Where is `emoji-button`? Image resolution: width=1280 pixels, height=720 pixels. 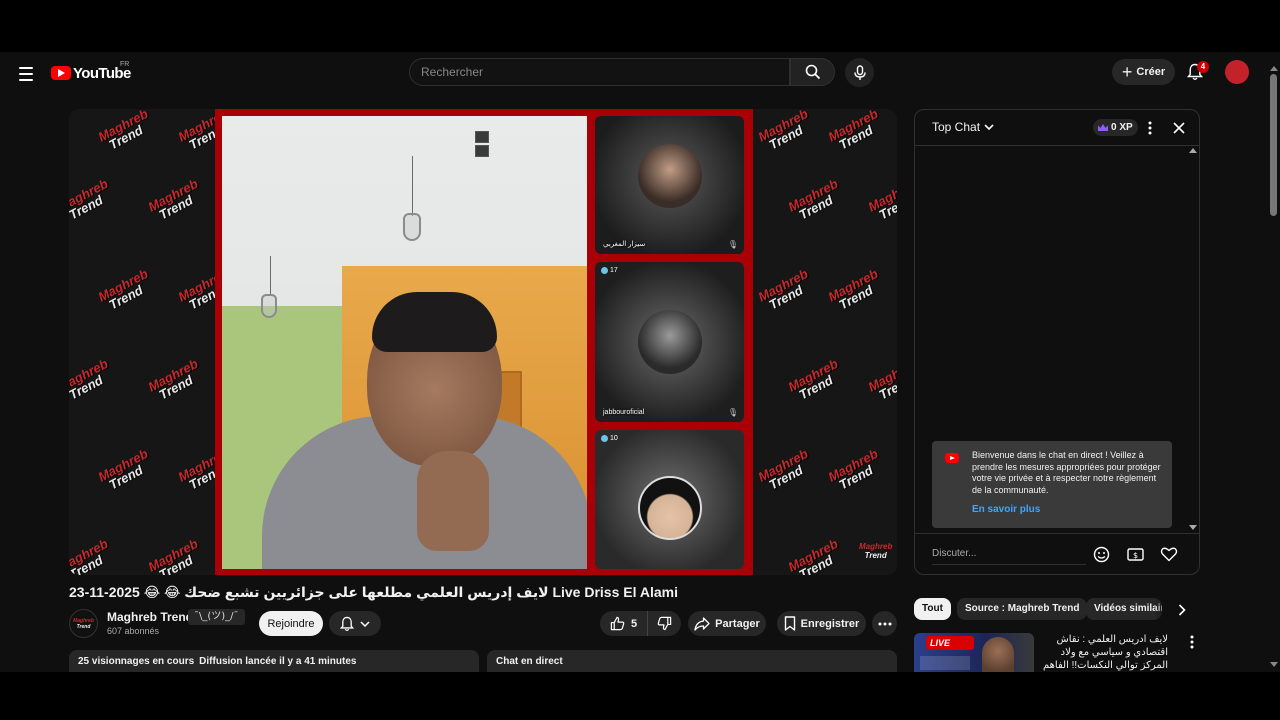 emoji-button is located at coordinates (1101, 554).